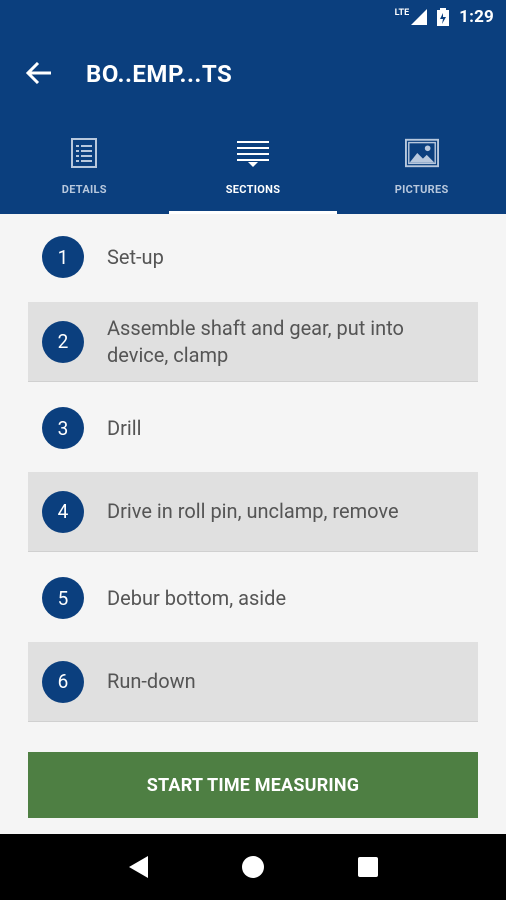 This screenshot has width=506, height=900. I want to click on tab-pictures-label: PICTURES, so click(421, 189).